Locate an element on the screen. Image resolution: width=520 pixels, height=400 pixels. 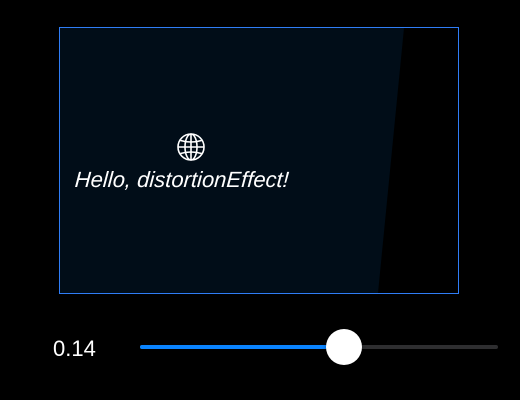
greeting-text: Hello, distortionEffect! is located at coordinates (182, 179).